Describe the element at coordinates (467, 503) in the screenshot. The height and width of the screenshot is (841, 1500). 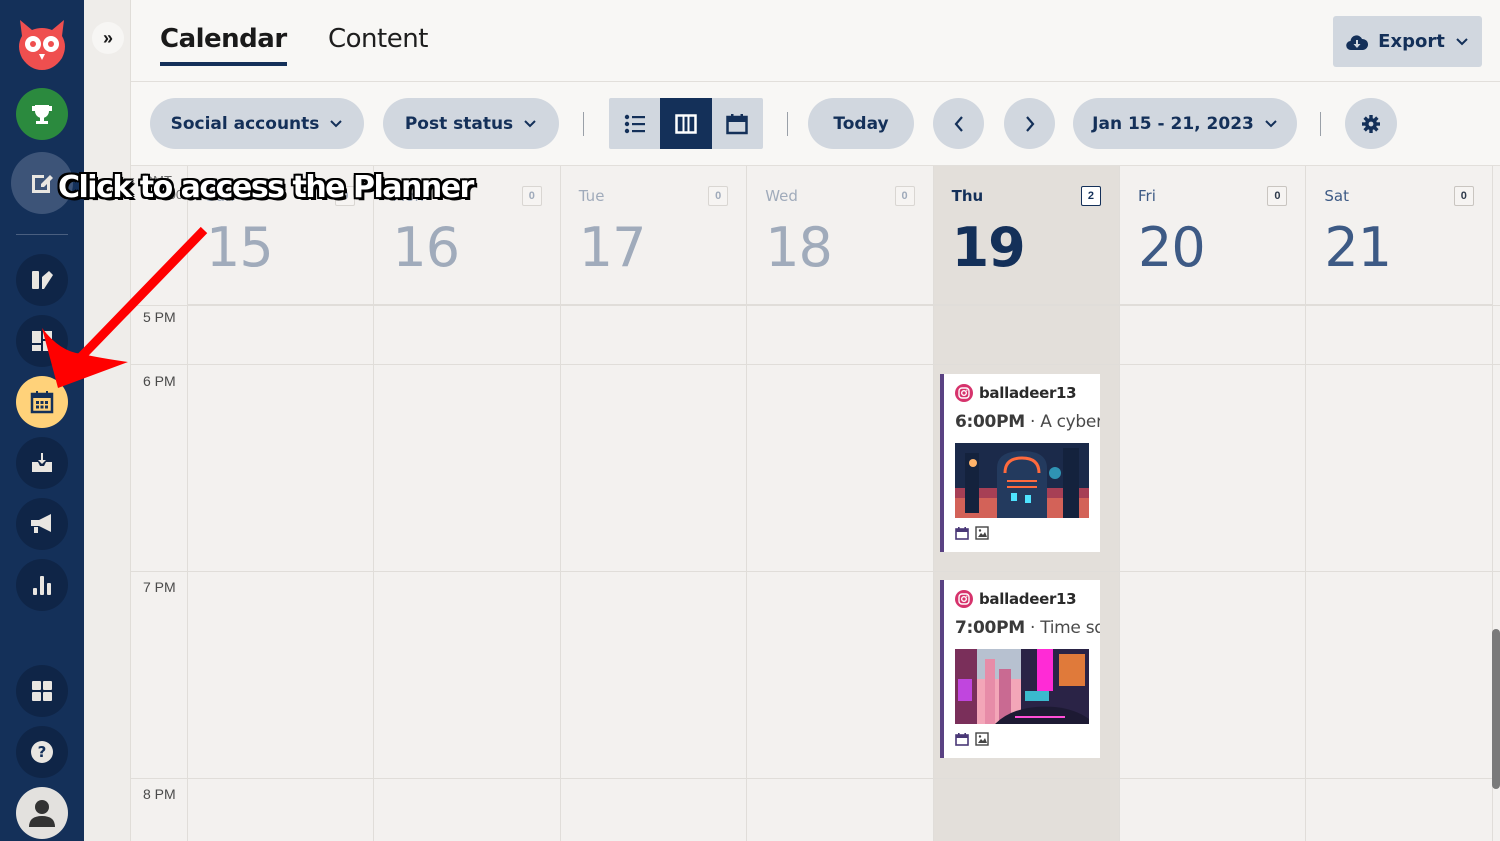
I see `day-column-mon: Mon 0 16` at that location.